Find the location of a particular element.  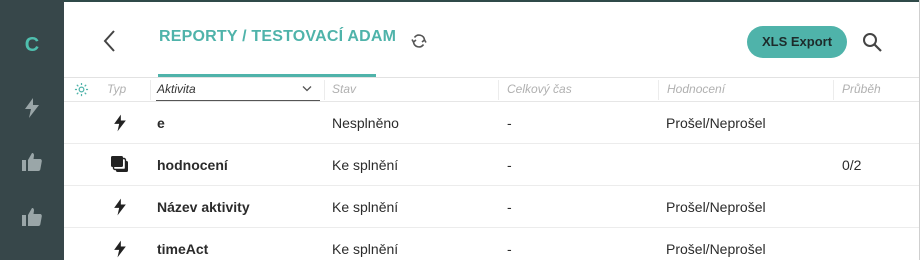

app-logo: C is located at coordinates (32, 45).